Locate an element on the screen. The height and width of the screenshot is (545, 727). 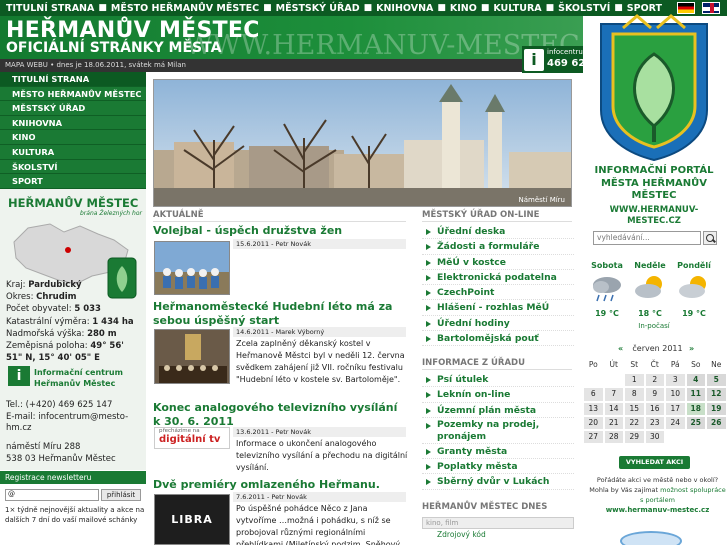
calendar-day: 27 is located at coordinates (593, 437).